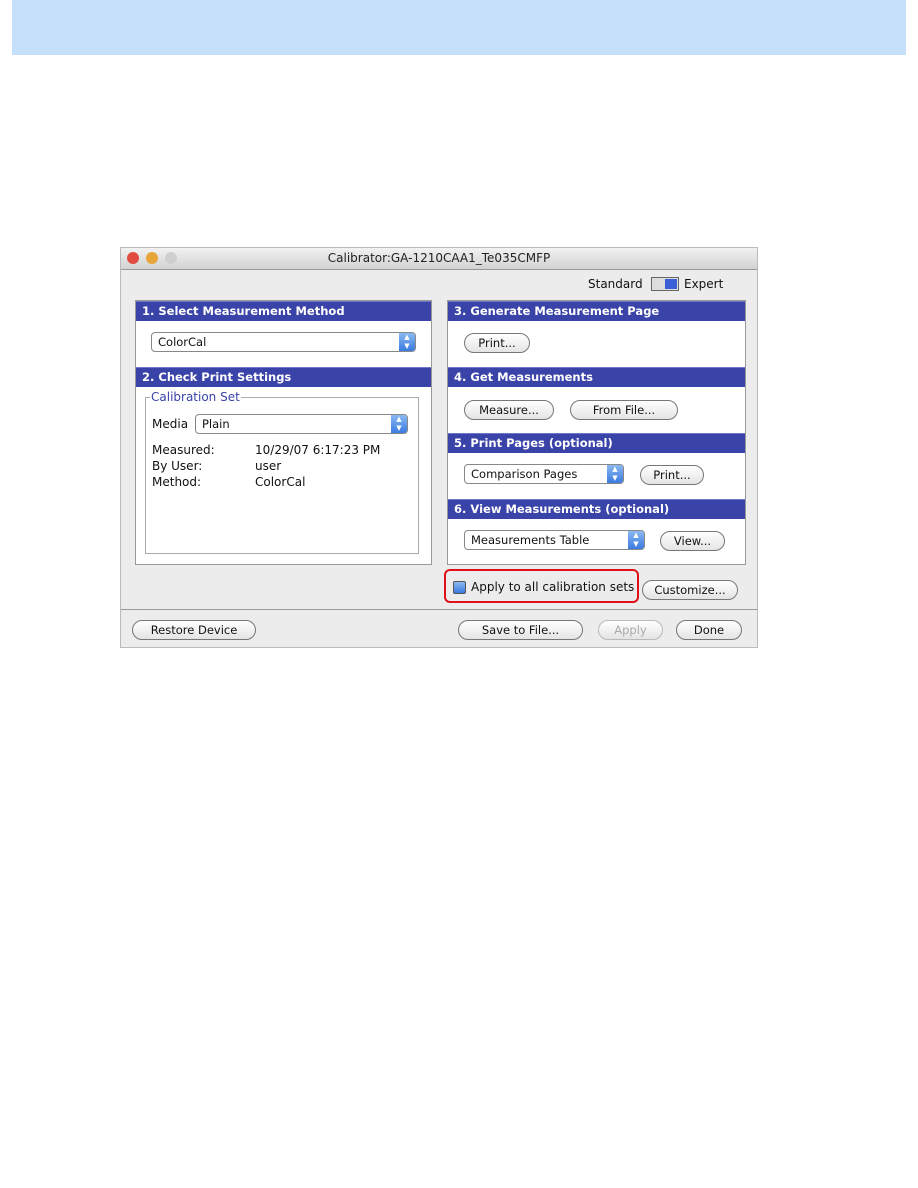 Image resolution: width=918 pixels, height=1188 pixels. I want to click on calibration-set-label: Calibration Set, so click(195, 397).